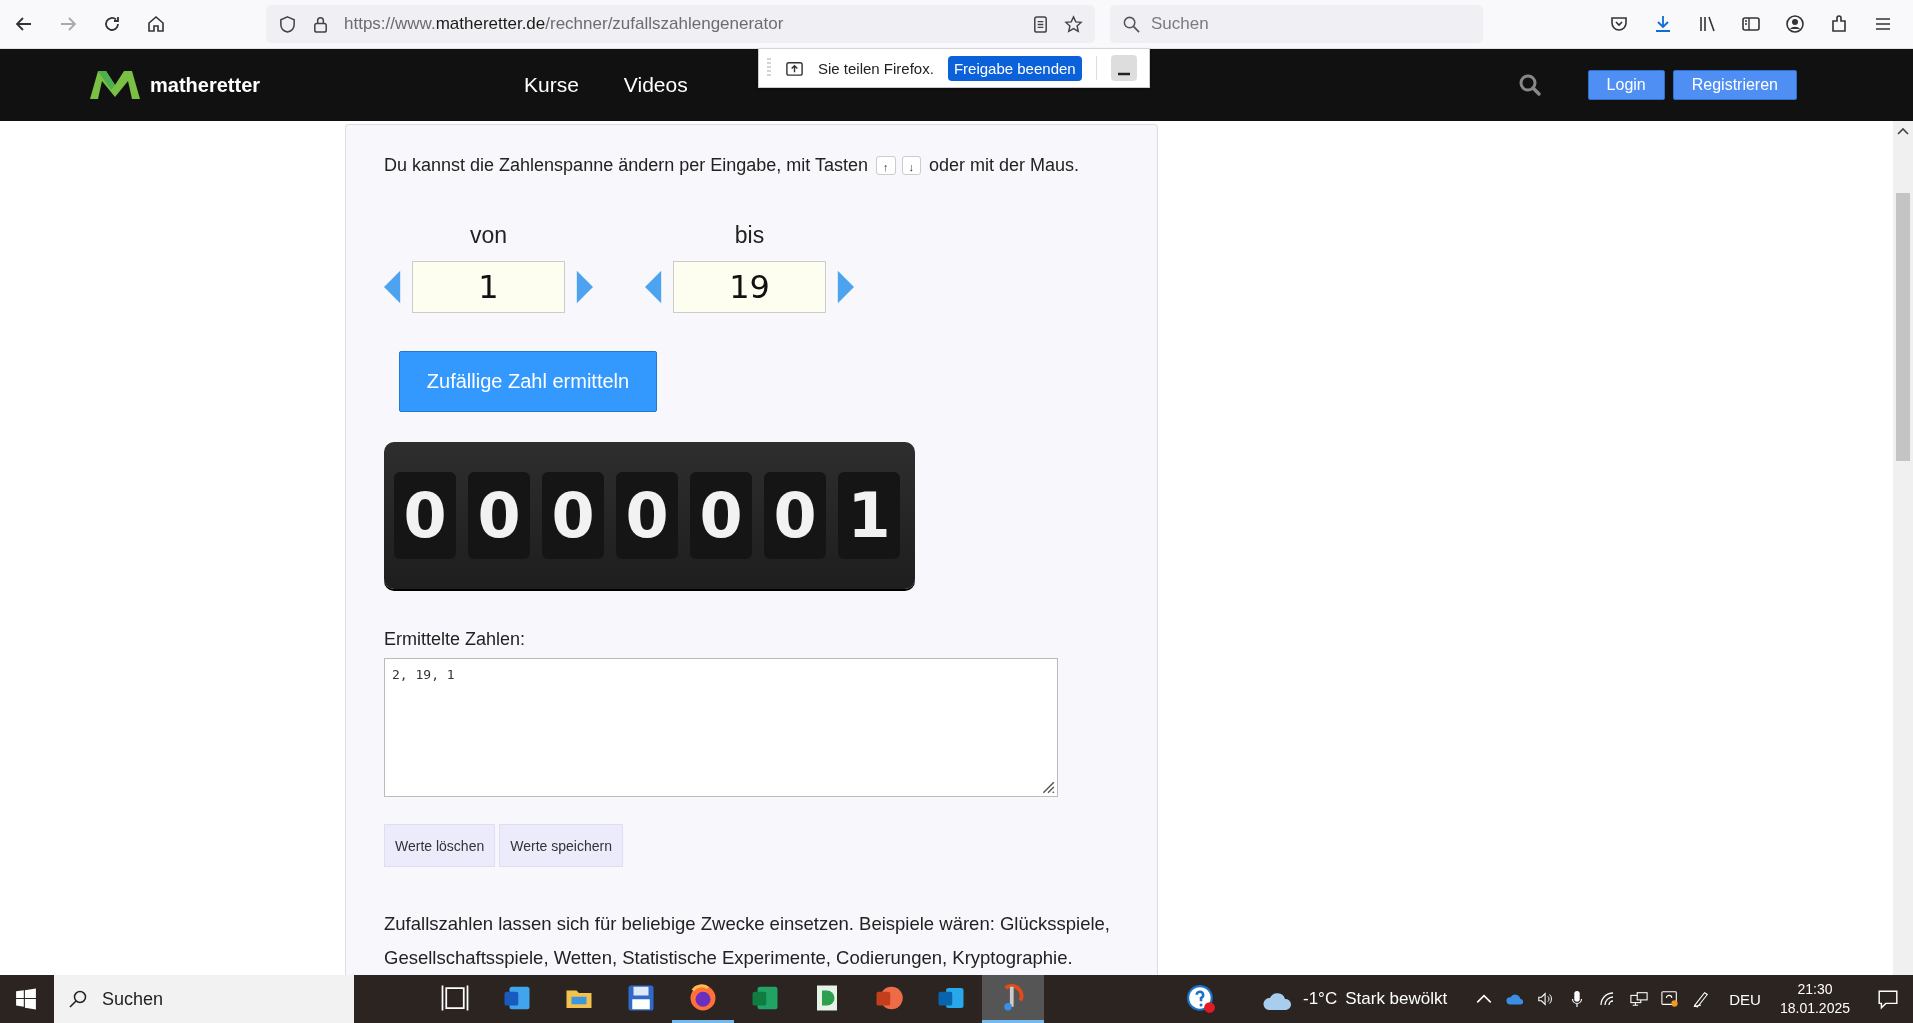 The image size is (1913, 1023). What do you see at coordinates (1663, 24) in the screenshot?
I see `download-icon` at bounding box center [1663, 24].